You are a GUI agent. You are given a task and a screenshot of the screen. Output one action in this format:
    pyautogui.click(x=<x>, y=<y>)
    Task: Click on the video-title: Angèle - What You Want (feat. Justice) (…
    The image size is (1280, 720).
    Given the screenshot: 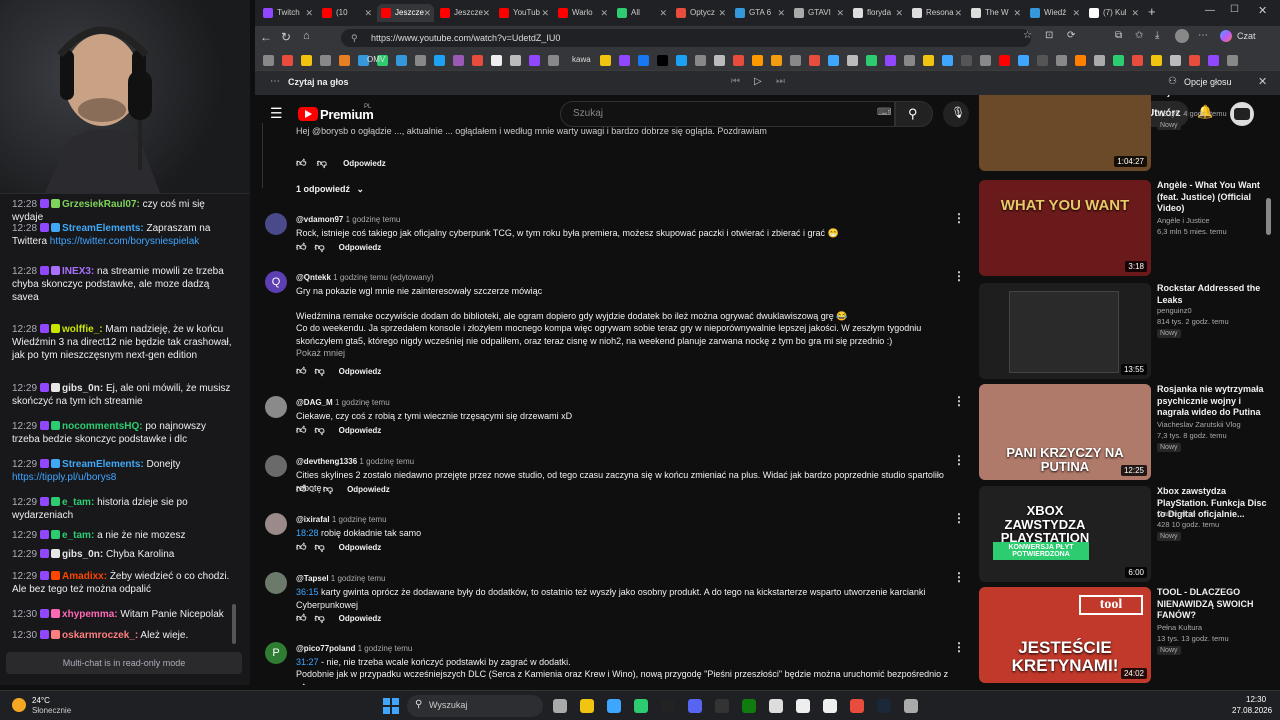 What is the action you would take?
    pyautogui.click(x=1216, y=197)
    